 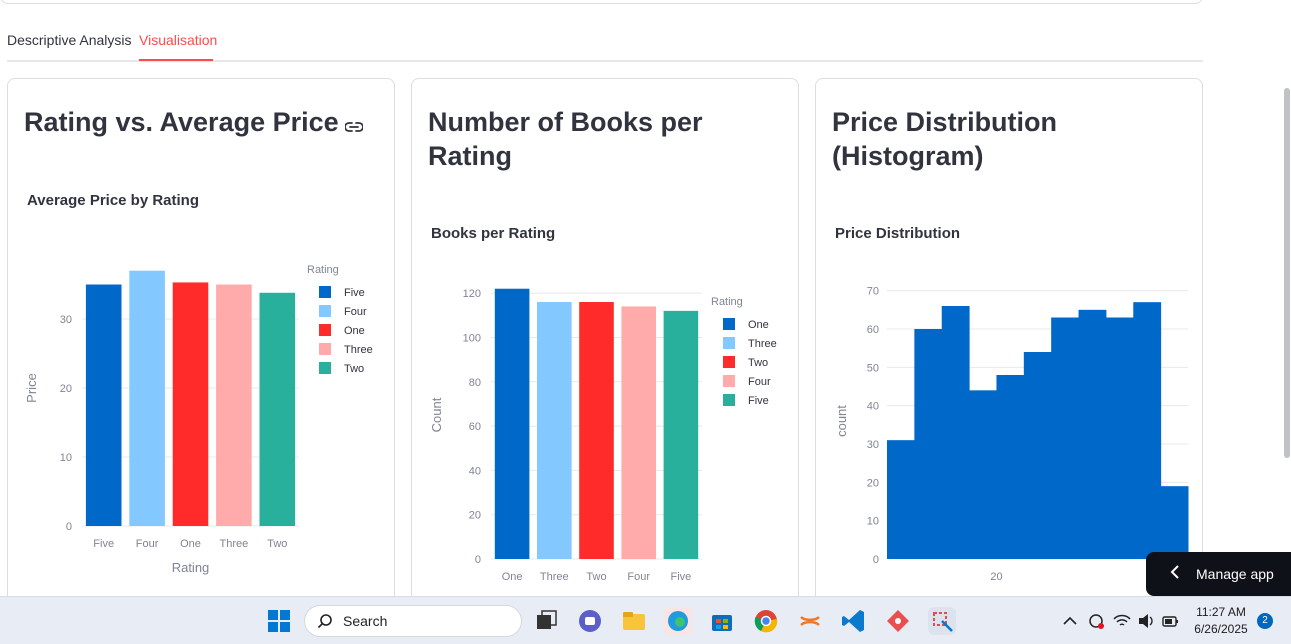 I want to click on y-axis-label: Price, so click(x=31, y=388).